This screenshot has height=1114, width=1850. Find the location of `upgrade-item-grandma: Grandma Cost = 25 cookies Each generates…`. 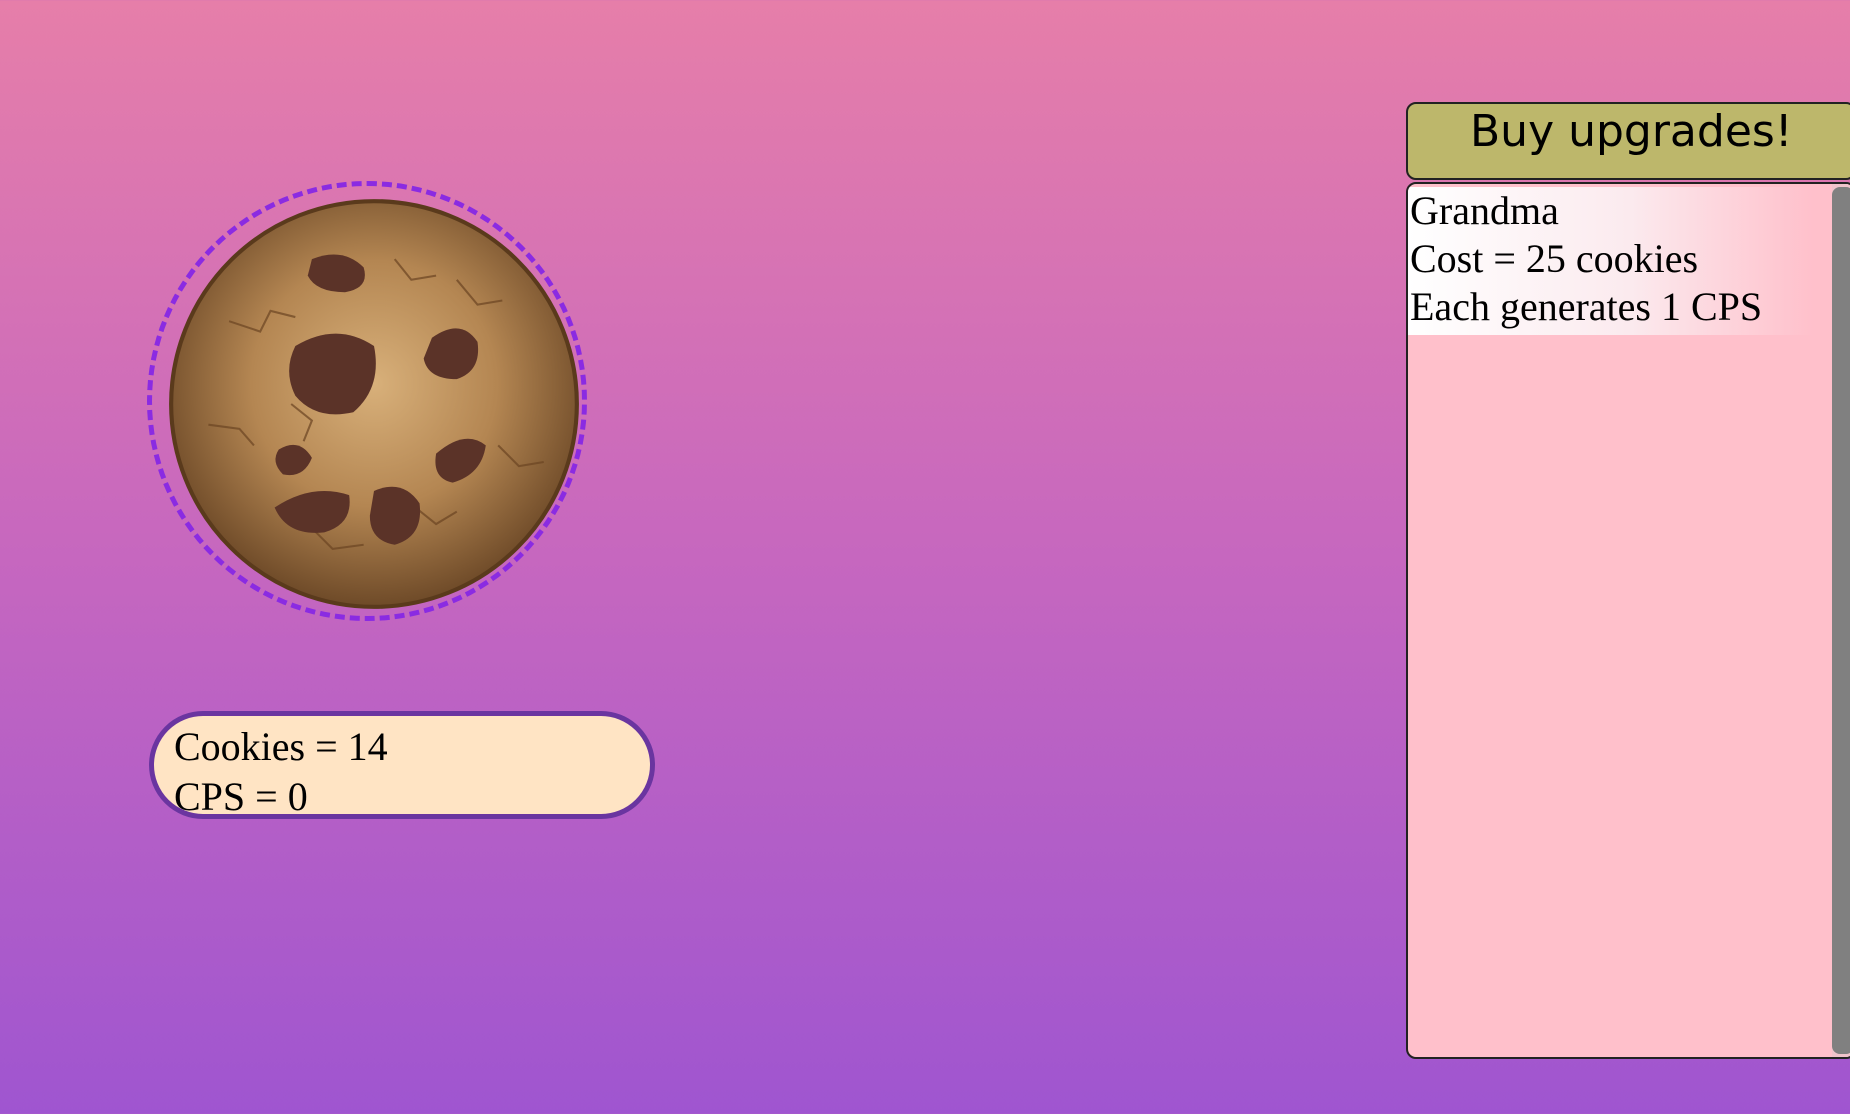

upgrade-item-grandma: Grandma Cost = 25 cookies Each generates… is located at coordinates (1610, 261).